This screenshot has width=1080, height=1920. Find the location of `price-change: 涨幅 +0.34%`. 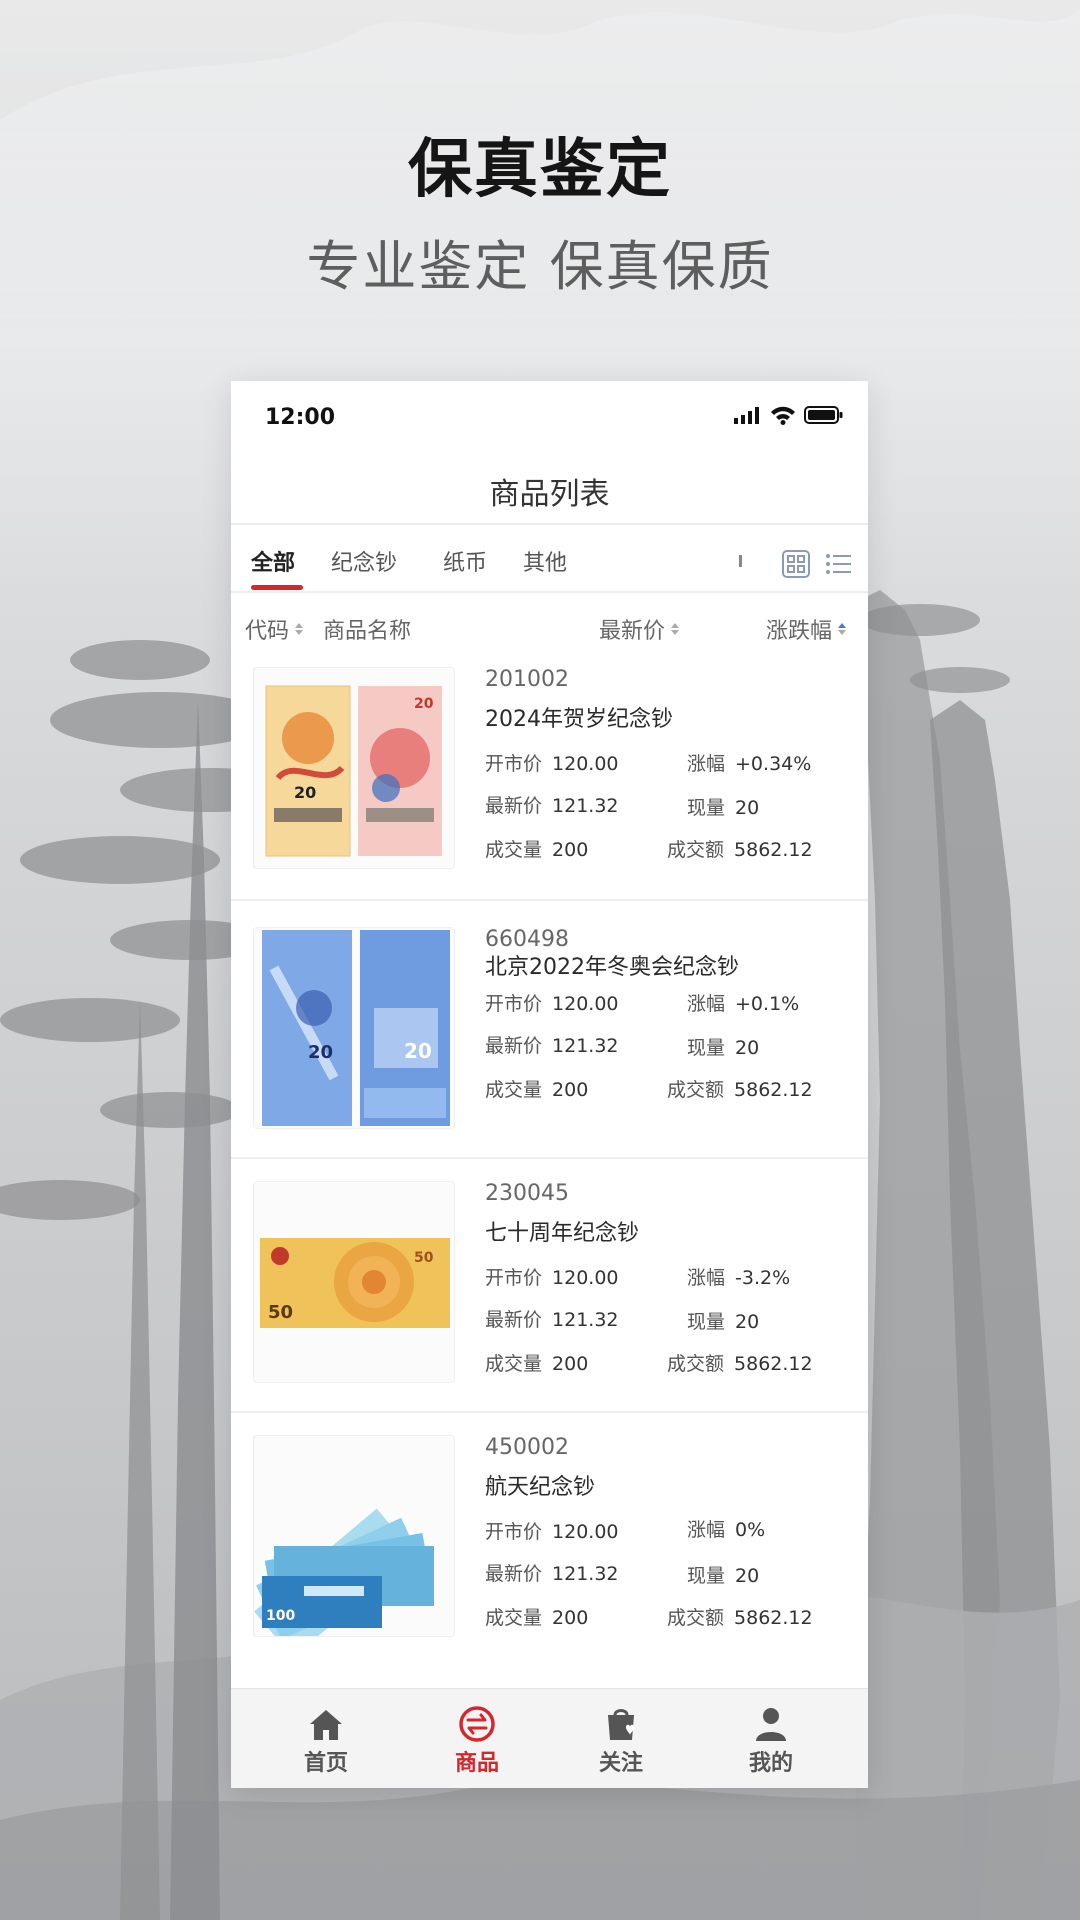

price-change: 涨幅 +0.34% is located at coordinates (749, 764).